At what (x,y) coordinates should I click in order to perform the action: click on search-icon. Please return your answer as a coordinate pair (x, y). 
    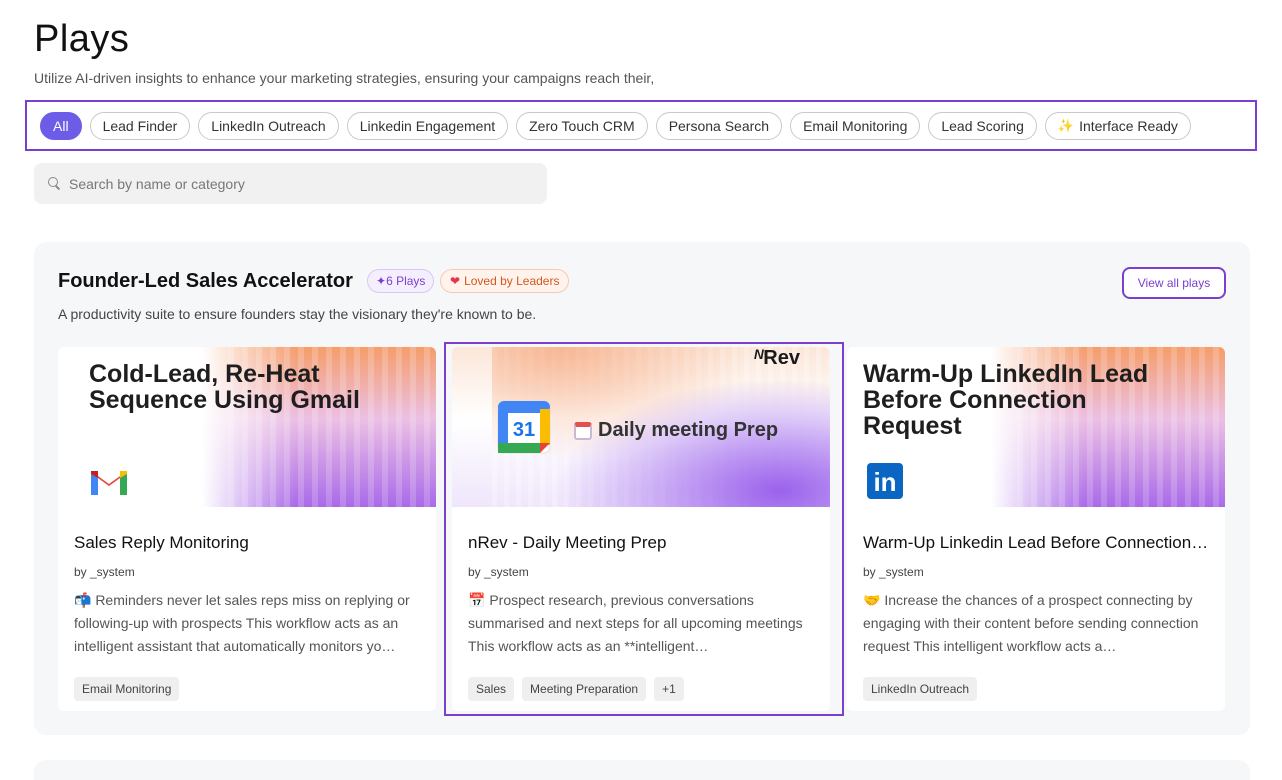
    Looking at the image, I should click on (54, 183).